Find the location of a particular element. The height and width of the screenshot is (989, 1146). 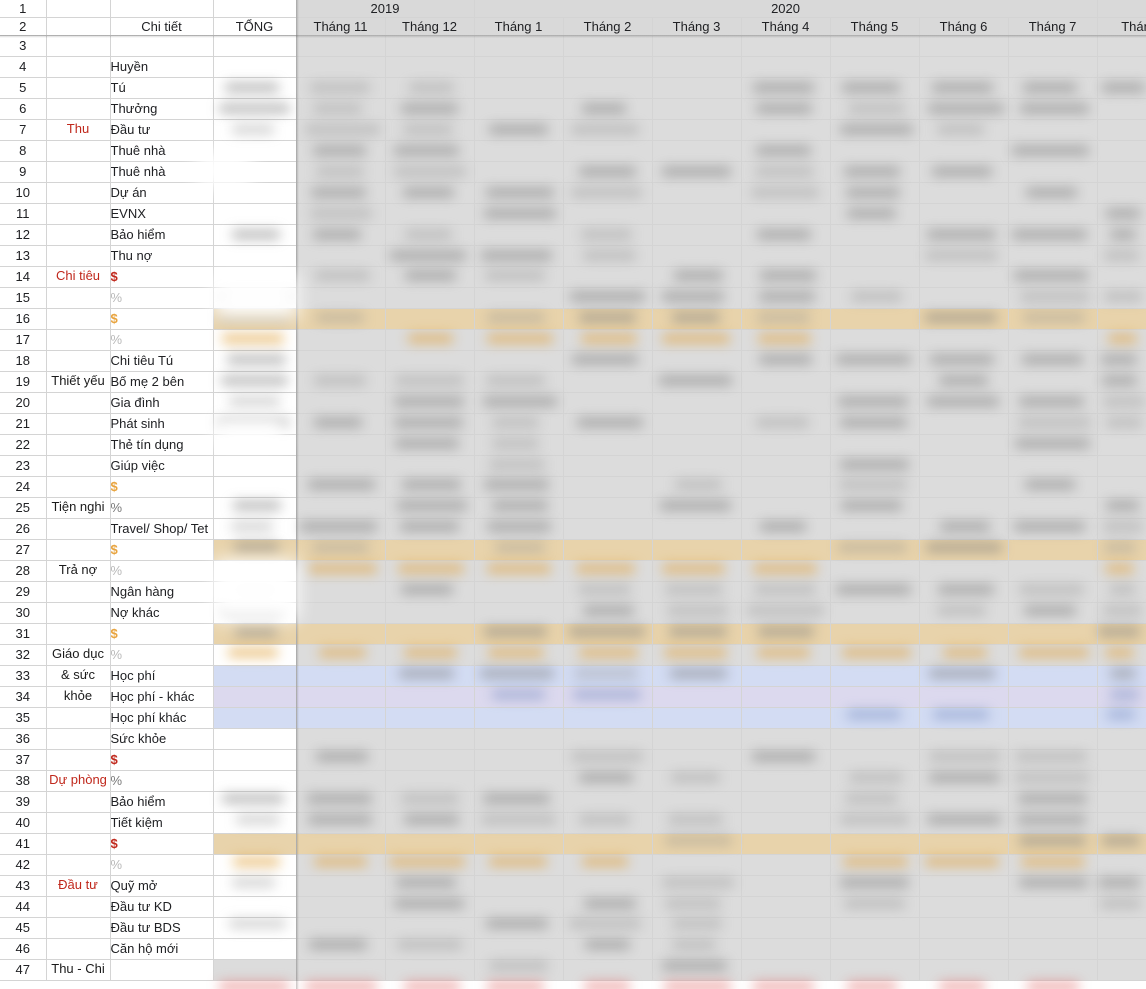

detail-label-29: Ngân hàng is located at coordinates (162, 592).